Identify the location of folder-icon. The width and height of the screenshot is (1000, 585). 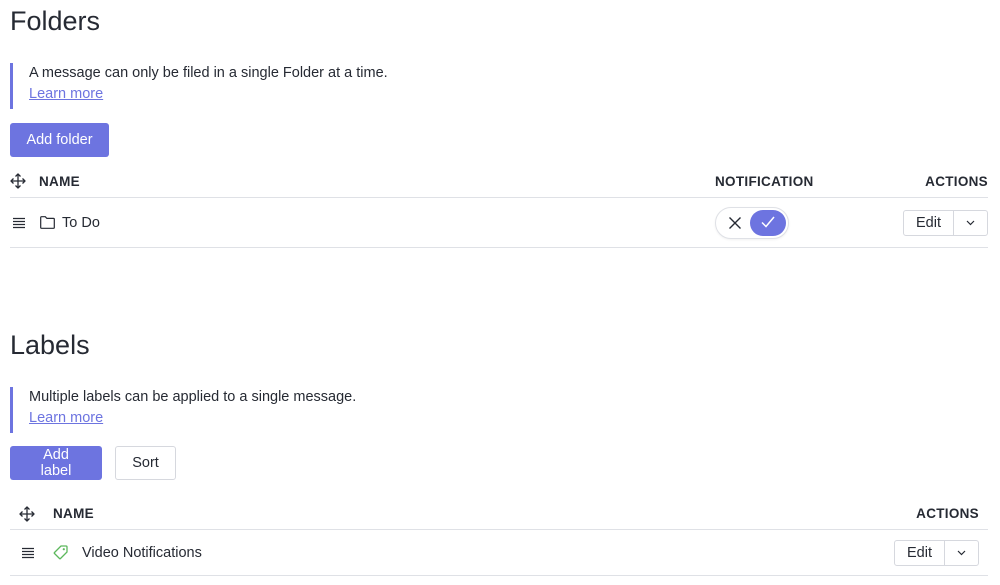
(47, 222).